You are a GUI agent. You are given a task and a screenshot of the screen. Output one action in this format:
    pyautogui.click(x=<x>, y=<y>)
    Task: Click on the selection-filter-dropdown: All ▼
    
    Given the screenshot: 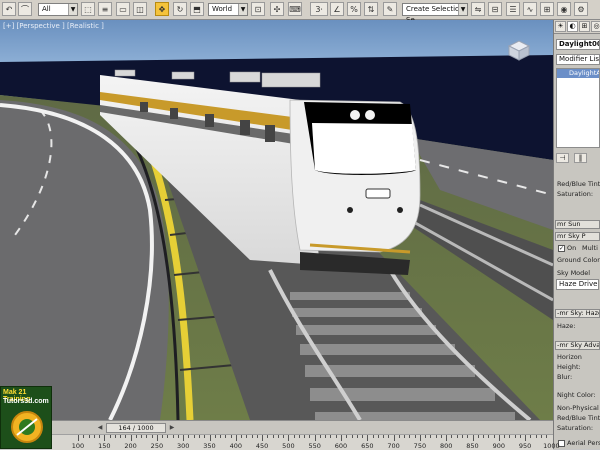 What is the action you would take?
    pyautogui.click(x=58, y=9)
    